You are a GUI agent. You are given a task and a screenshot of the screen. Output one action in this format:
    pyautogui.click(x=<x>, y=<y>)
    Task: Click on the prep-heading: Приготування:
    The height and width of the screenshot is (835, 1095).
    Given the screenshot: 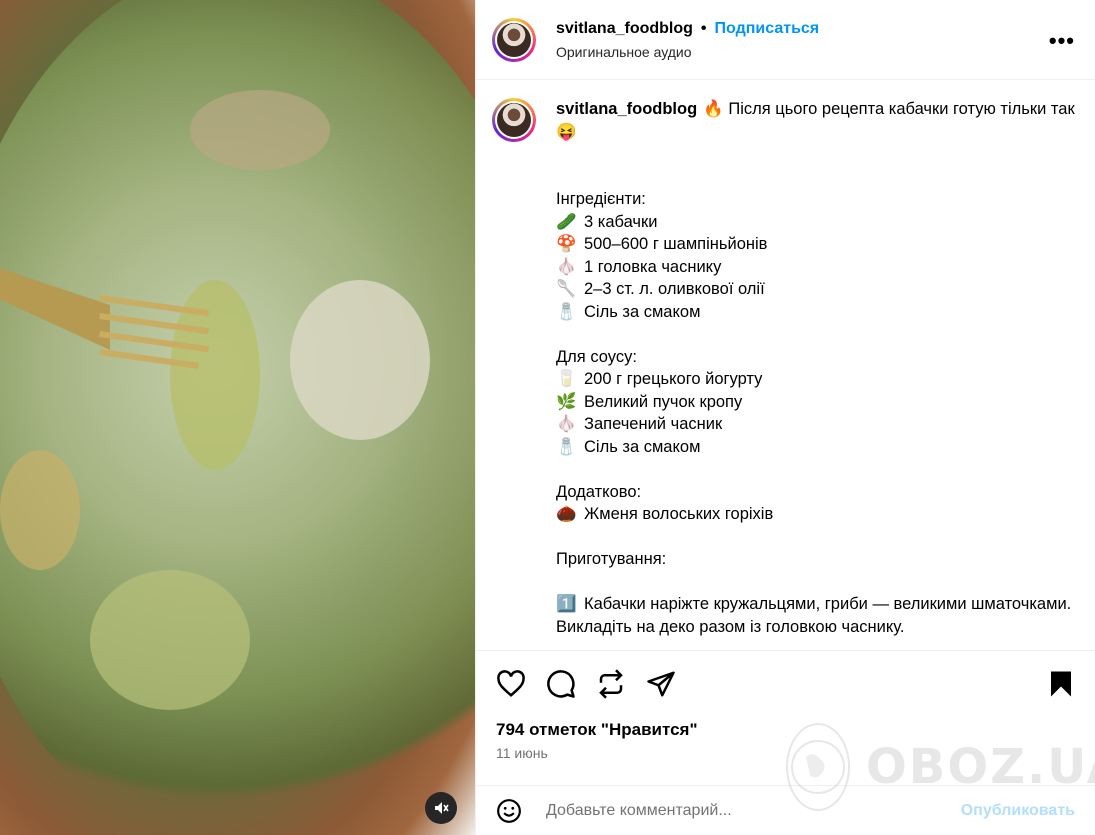 What is the action you would take?
    pyautogui.click(x=611, y=559)
    